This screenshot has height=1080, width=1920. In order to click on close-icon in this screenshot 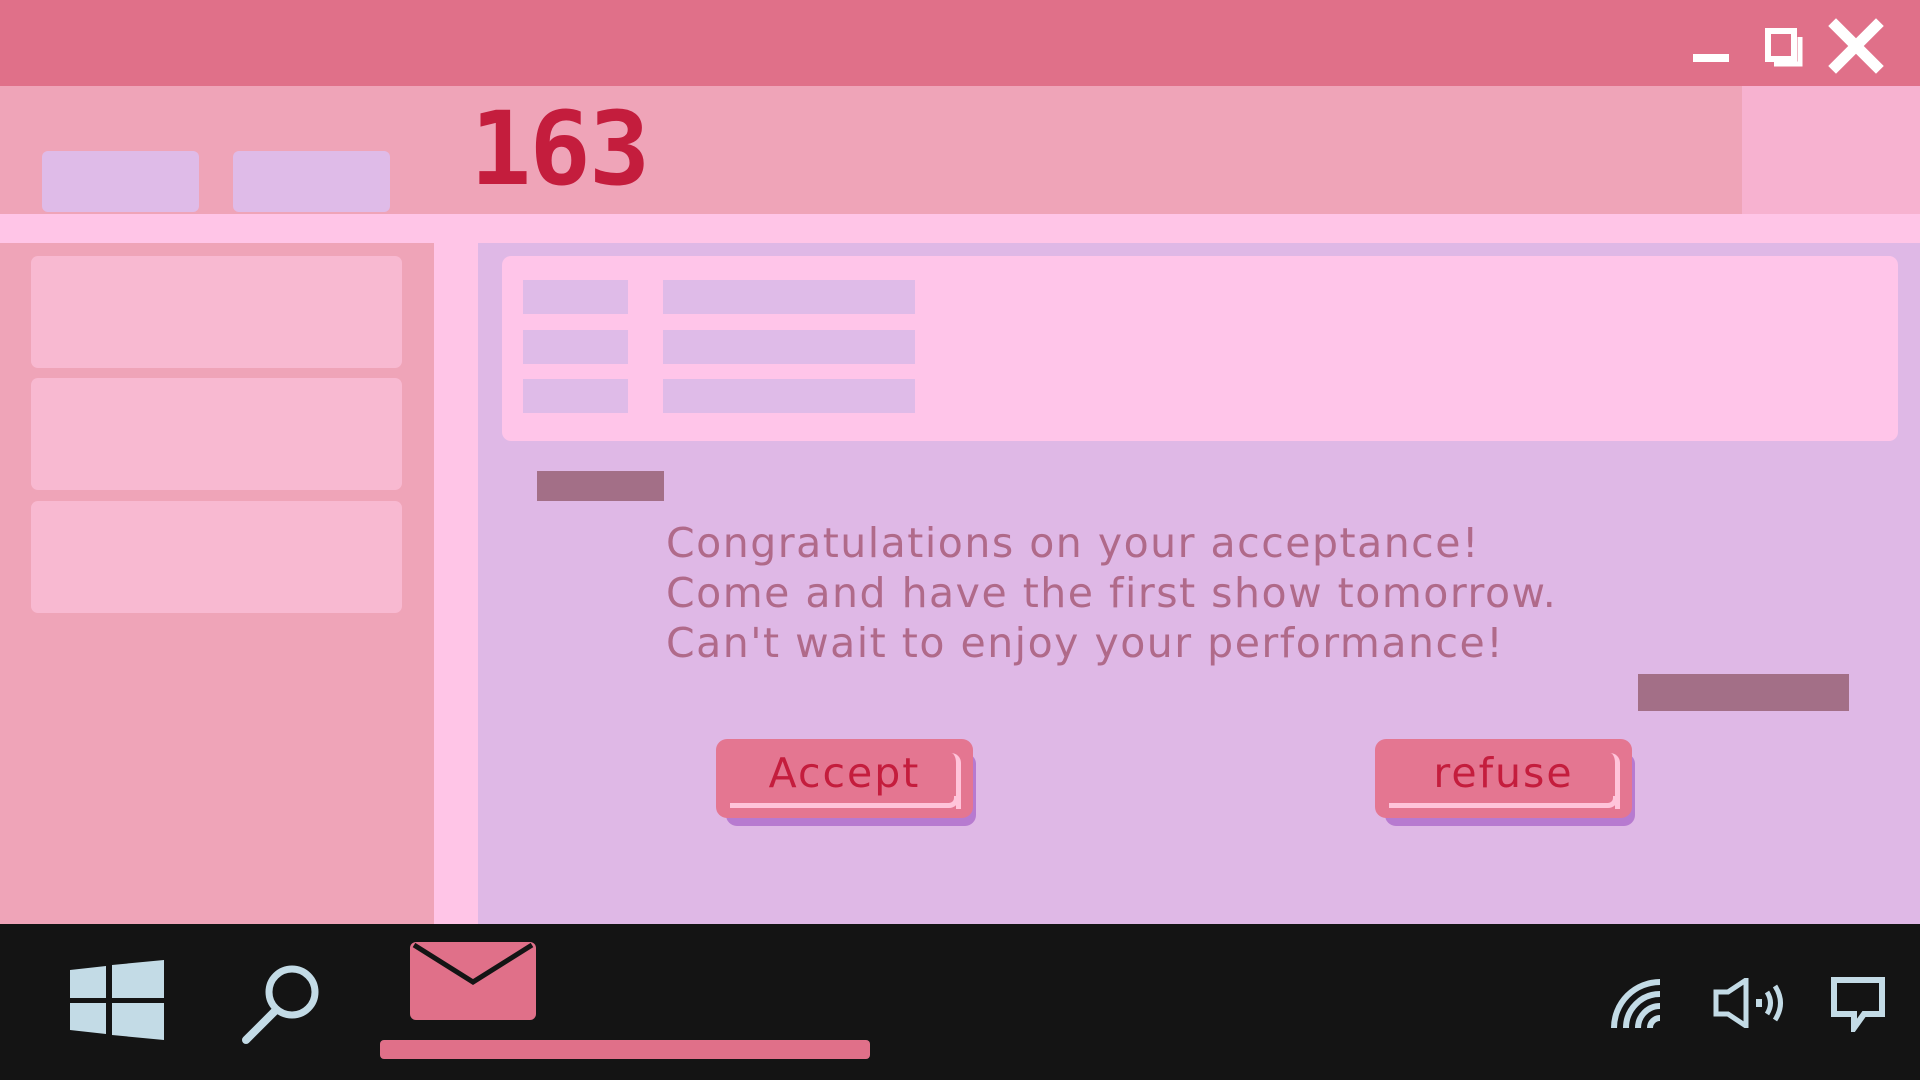, I will do `click(1856, 46)`.